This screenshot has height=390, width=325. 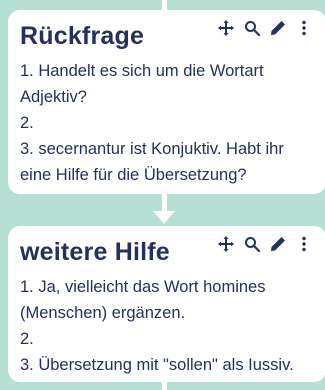 I want to click on arrow-down-icon, so click(x=164, y=217).